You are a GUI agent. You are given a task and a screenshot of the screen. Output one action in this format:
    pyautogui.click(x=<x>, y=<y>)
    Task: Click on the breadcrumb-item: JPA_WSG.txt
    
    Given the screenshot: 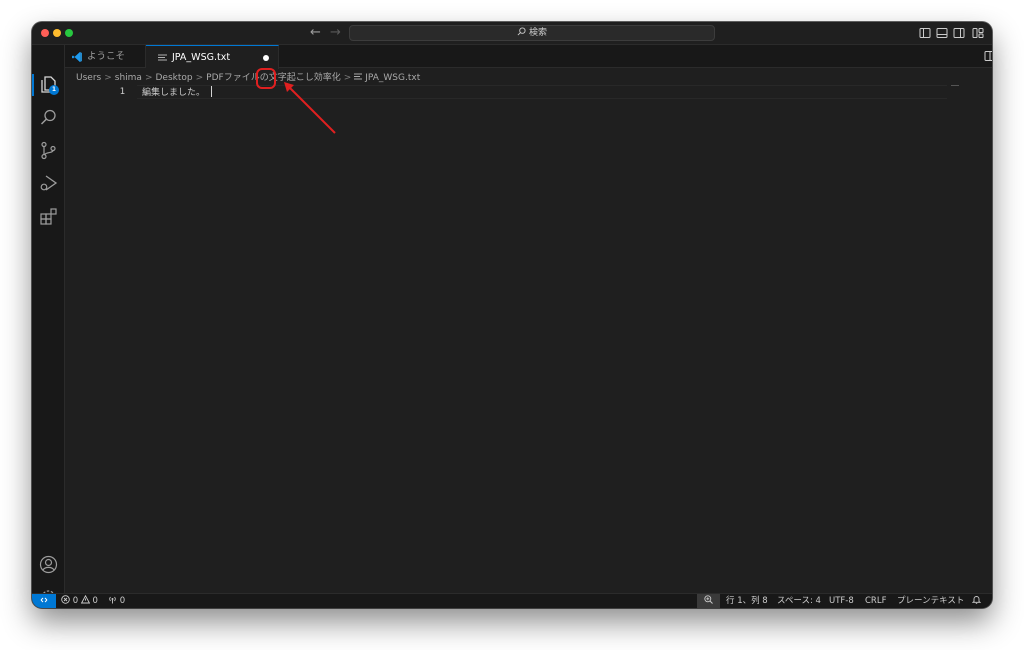 What is the action you would take?
    pyautogui.click(x=392, y=78)
    